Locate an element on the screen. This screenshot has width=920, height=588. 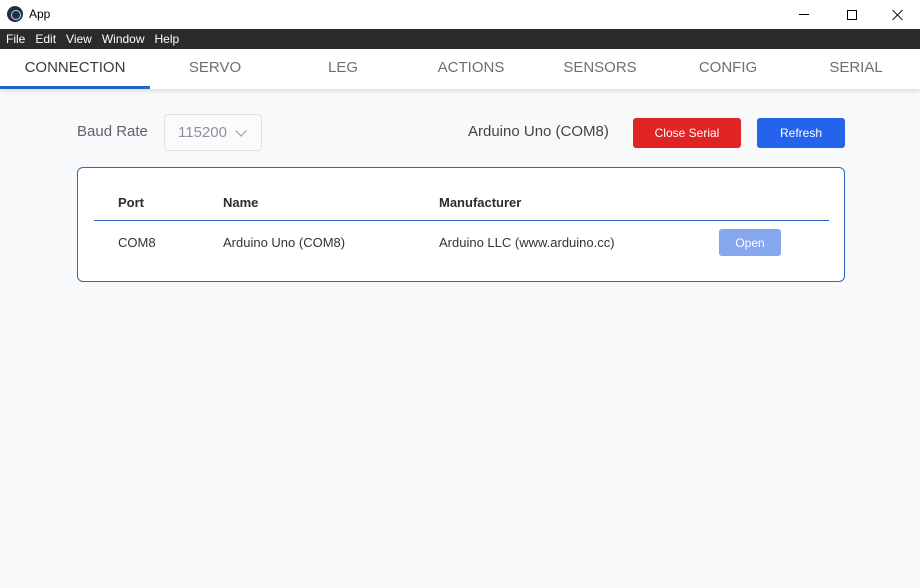
column-header-port: Port is located at coordinates (131, 202).